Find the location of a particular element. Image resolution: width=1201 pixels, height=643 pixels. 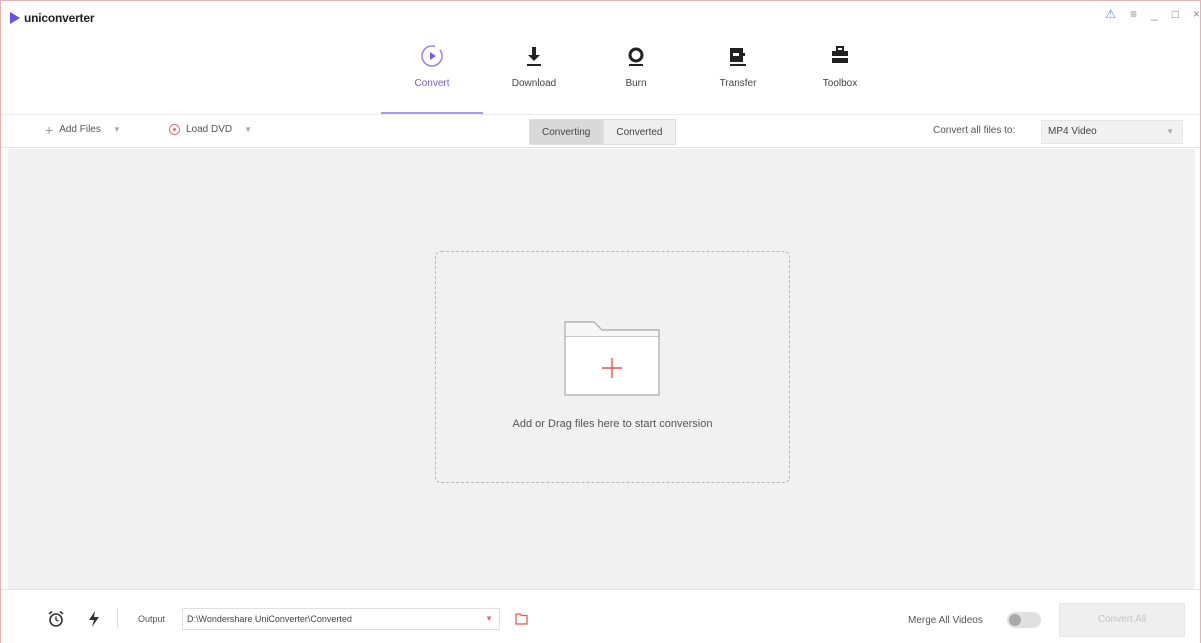

add-files-button: + Add Files ▼ is located at coordinates (83, 129).